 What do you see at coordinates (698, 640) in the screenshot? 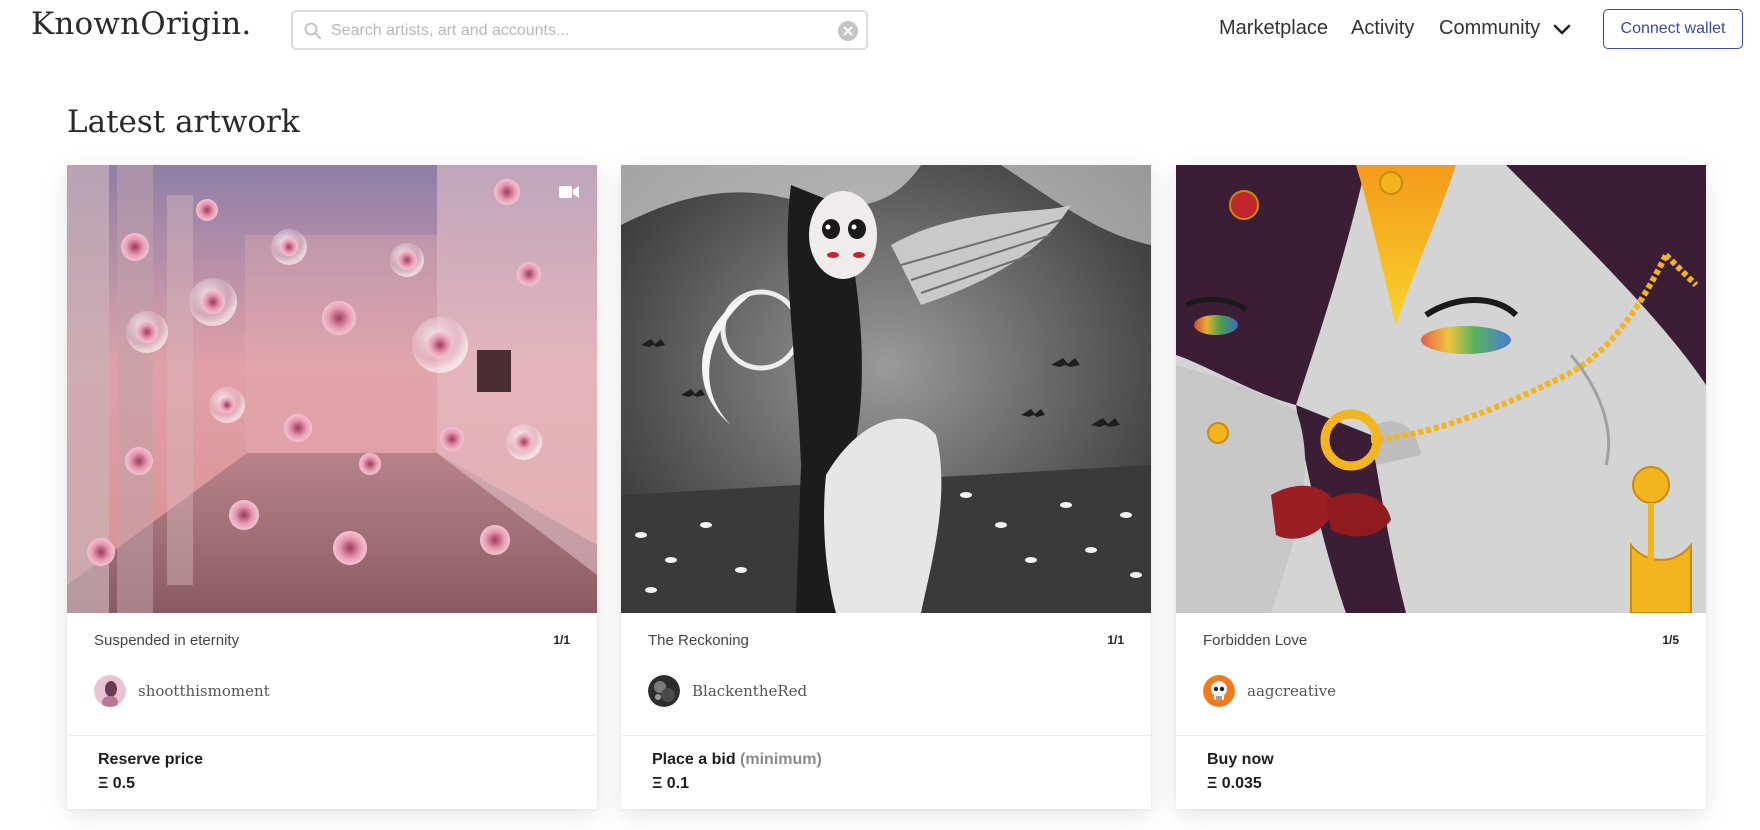
I see `artwork-title: The Reckoning` at bounding box center [698, 640].